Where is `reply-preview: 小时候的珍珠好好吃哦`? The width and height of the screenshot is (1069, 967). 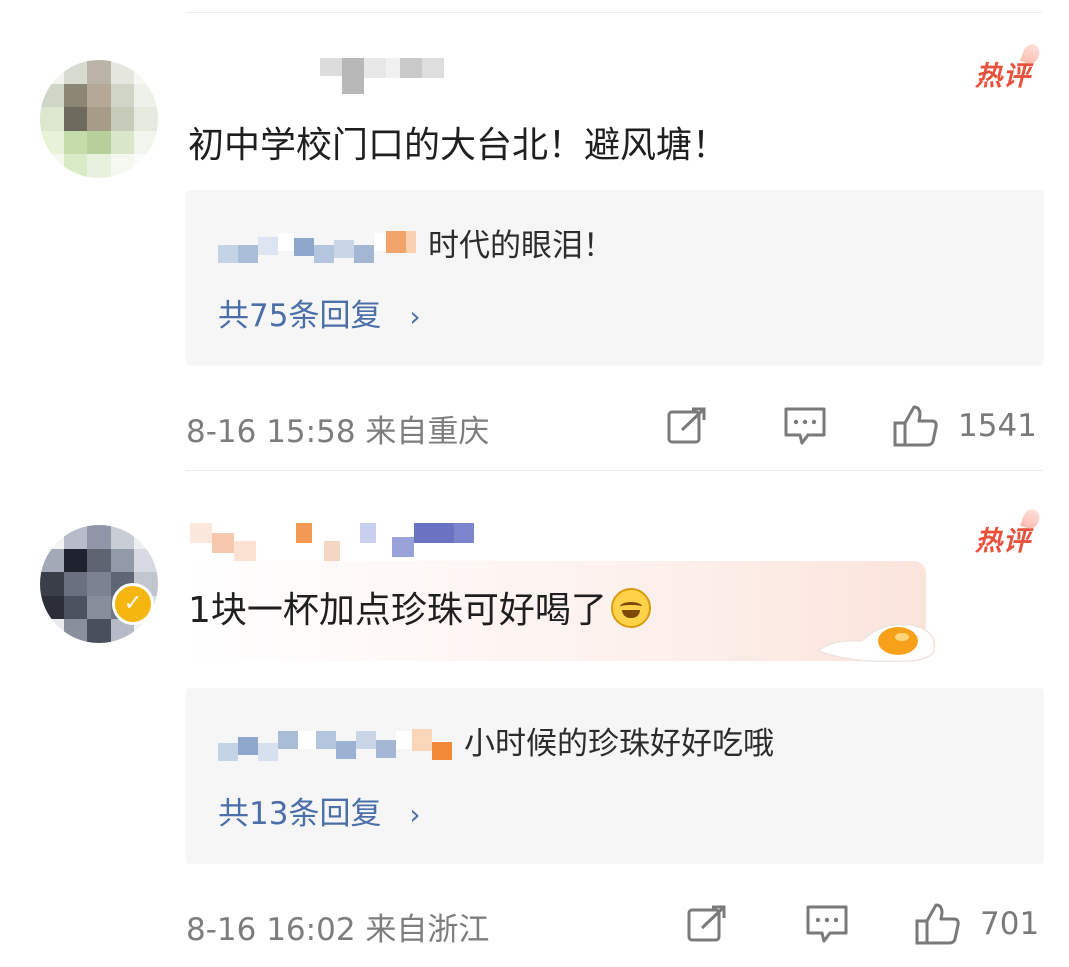 reply-preview: 小时候的珍珠好好吃哦 is located at coordinates (496, 740).